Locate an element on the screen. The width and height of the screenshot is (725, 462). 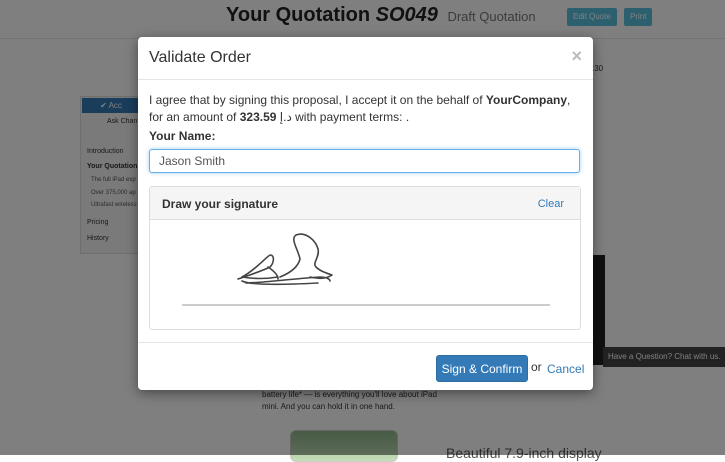
or-label: or is located at coordinates (536, 367).